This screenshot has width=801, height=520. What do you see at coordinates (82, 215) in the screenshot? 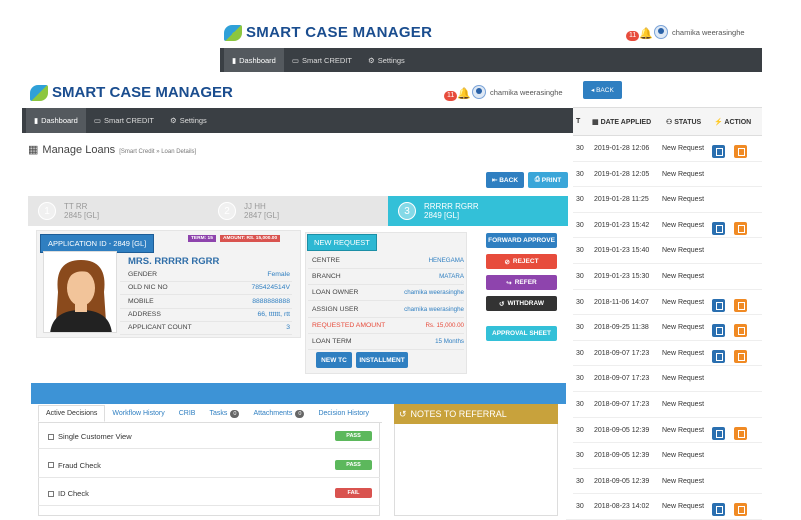
I see `step-amount: 2845 [GL]` at bounding box center [82, 215].